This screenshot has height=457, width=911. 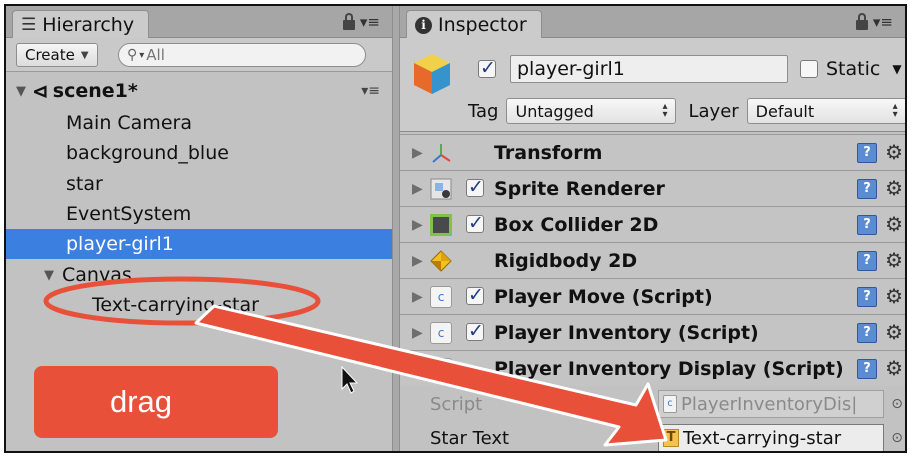 I want to click on tab-inspector: i Inspector, so click(x=474, y=24).